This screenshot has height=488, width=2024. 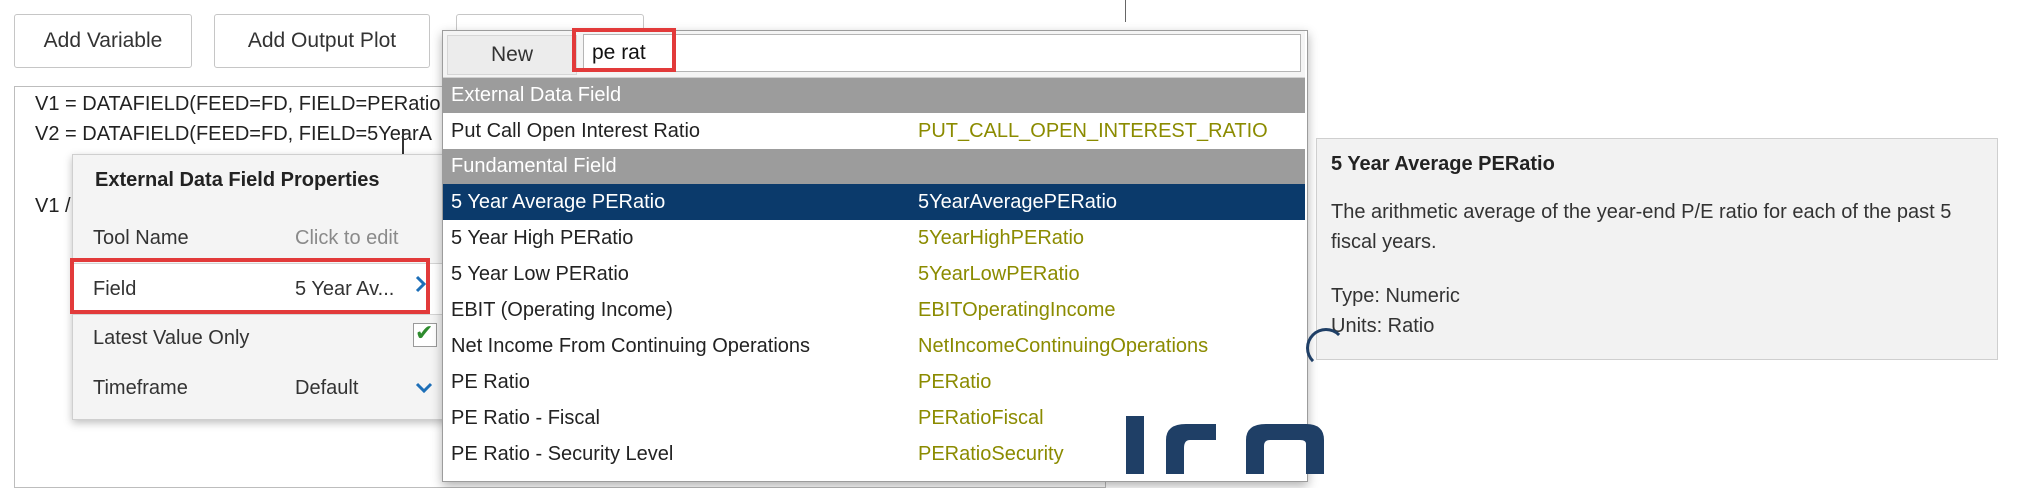 What do you see at coordinates (238, 104) in the screenshot?
I see `editor-line-1: V1 = DATAFIELD(FEED=FD, FIELD=PERatio` at bounding box center [238, 104].